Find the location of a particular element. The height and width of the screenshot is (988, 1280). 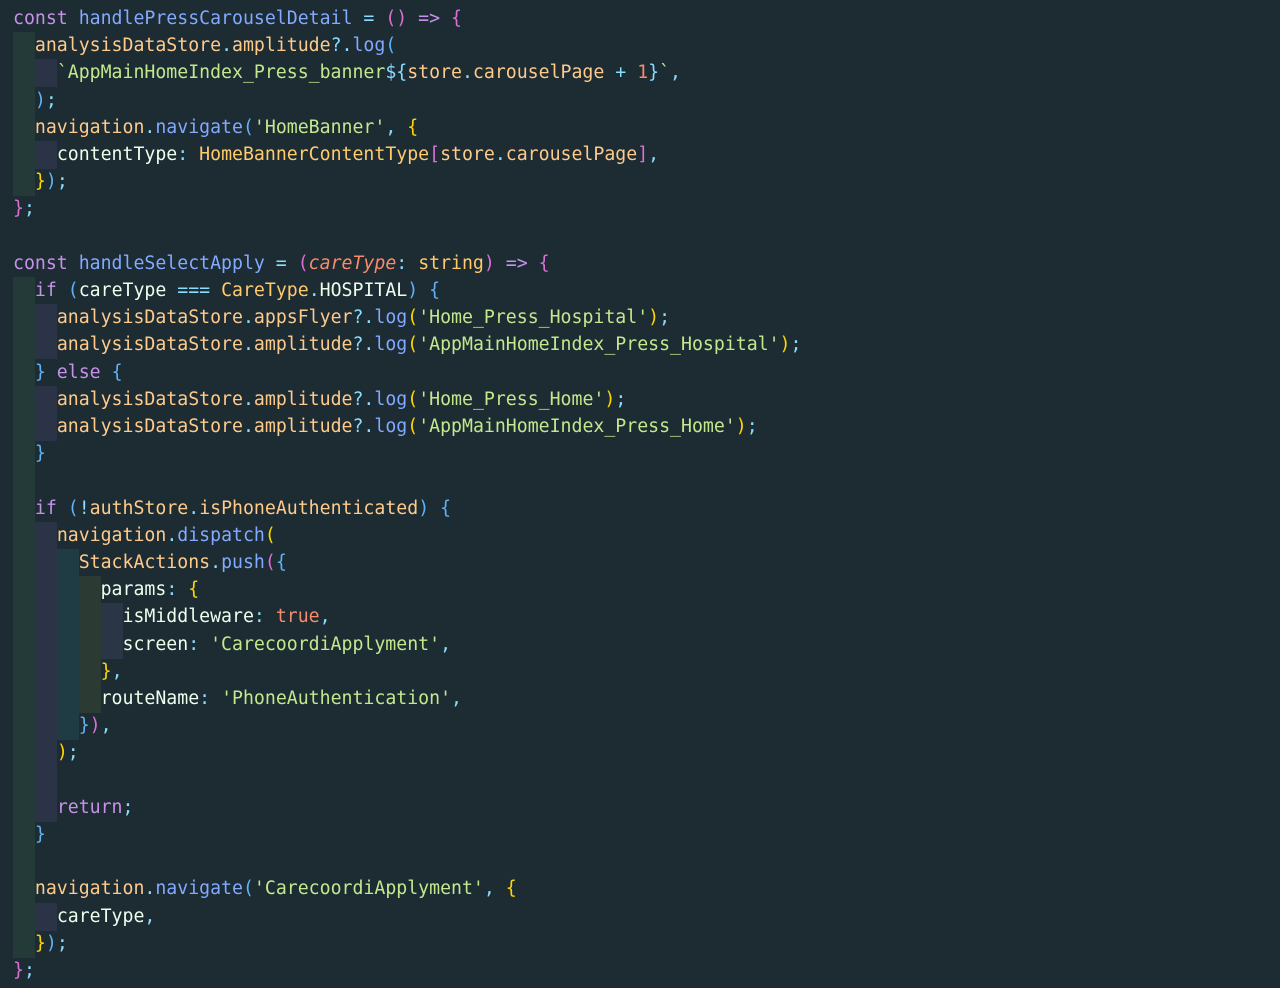

code-line: careType, is located at coordinates (84, 916).